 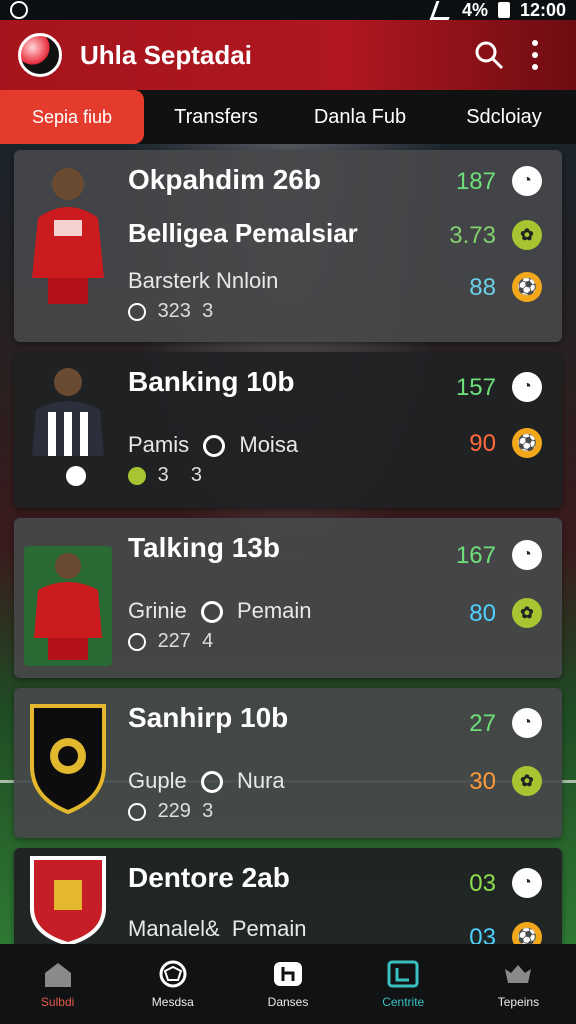 I want to click on card-title: Dentore 2ab, so click(x=209, y=877).